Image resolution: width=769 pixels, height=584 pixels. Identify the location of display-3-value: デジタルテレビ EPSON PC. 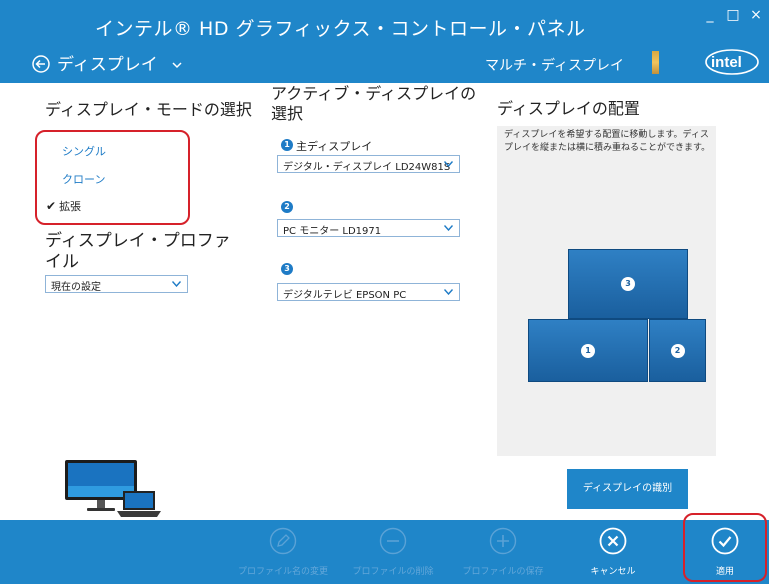
(345, 295).